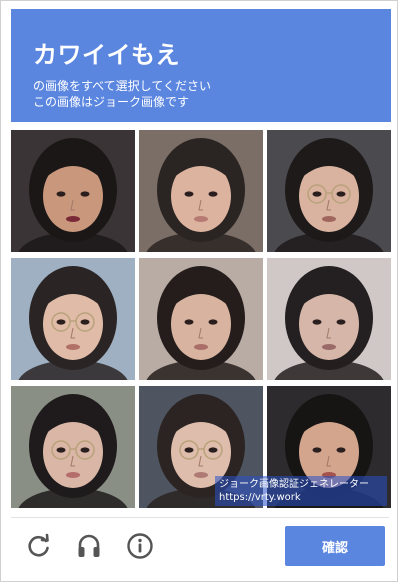 The image size is (400, 584). Describe the element at coordinates (111, 102) in the screenshot. I see `captcha-note: この画像はジョーク画像です` at that location.